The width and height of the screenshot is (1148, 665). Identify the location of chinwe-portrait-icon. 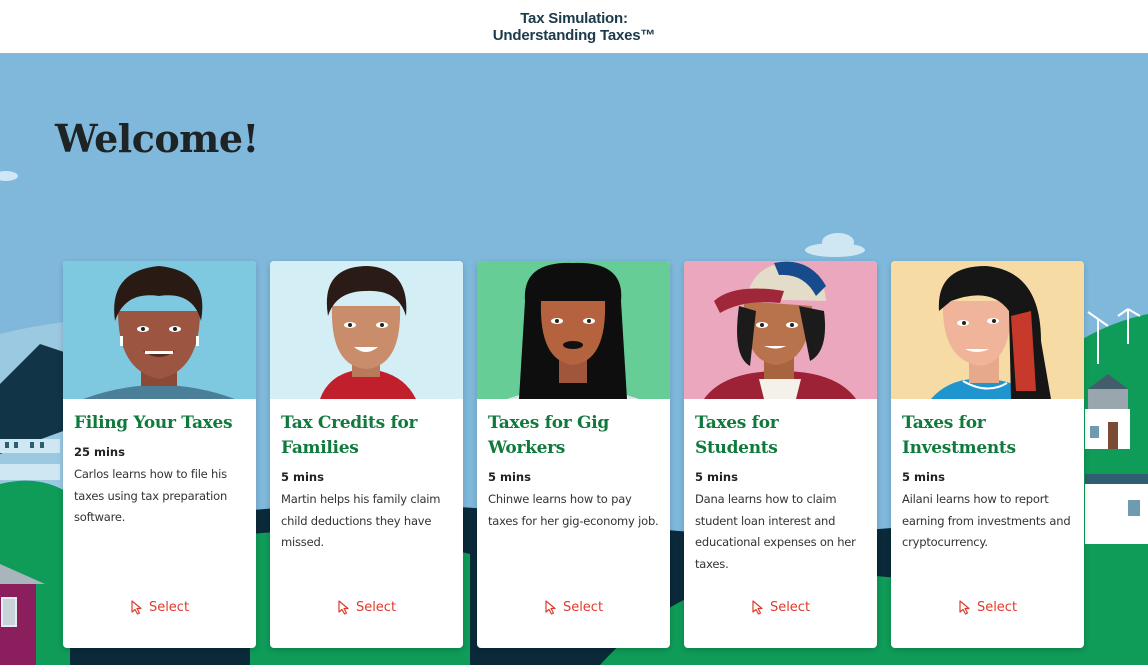
(573, 330).